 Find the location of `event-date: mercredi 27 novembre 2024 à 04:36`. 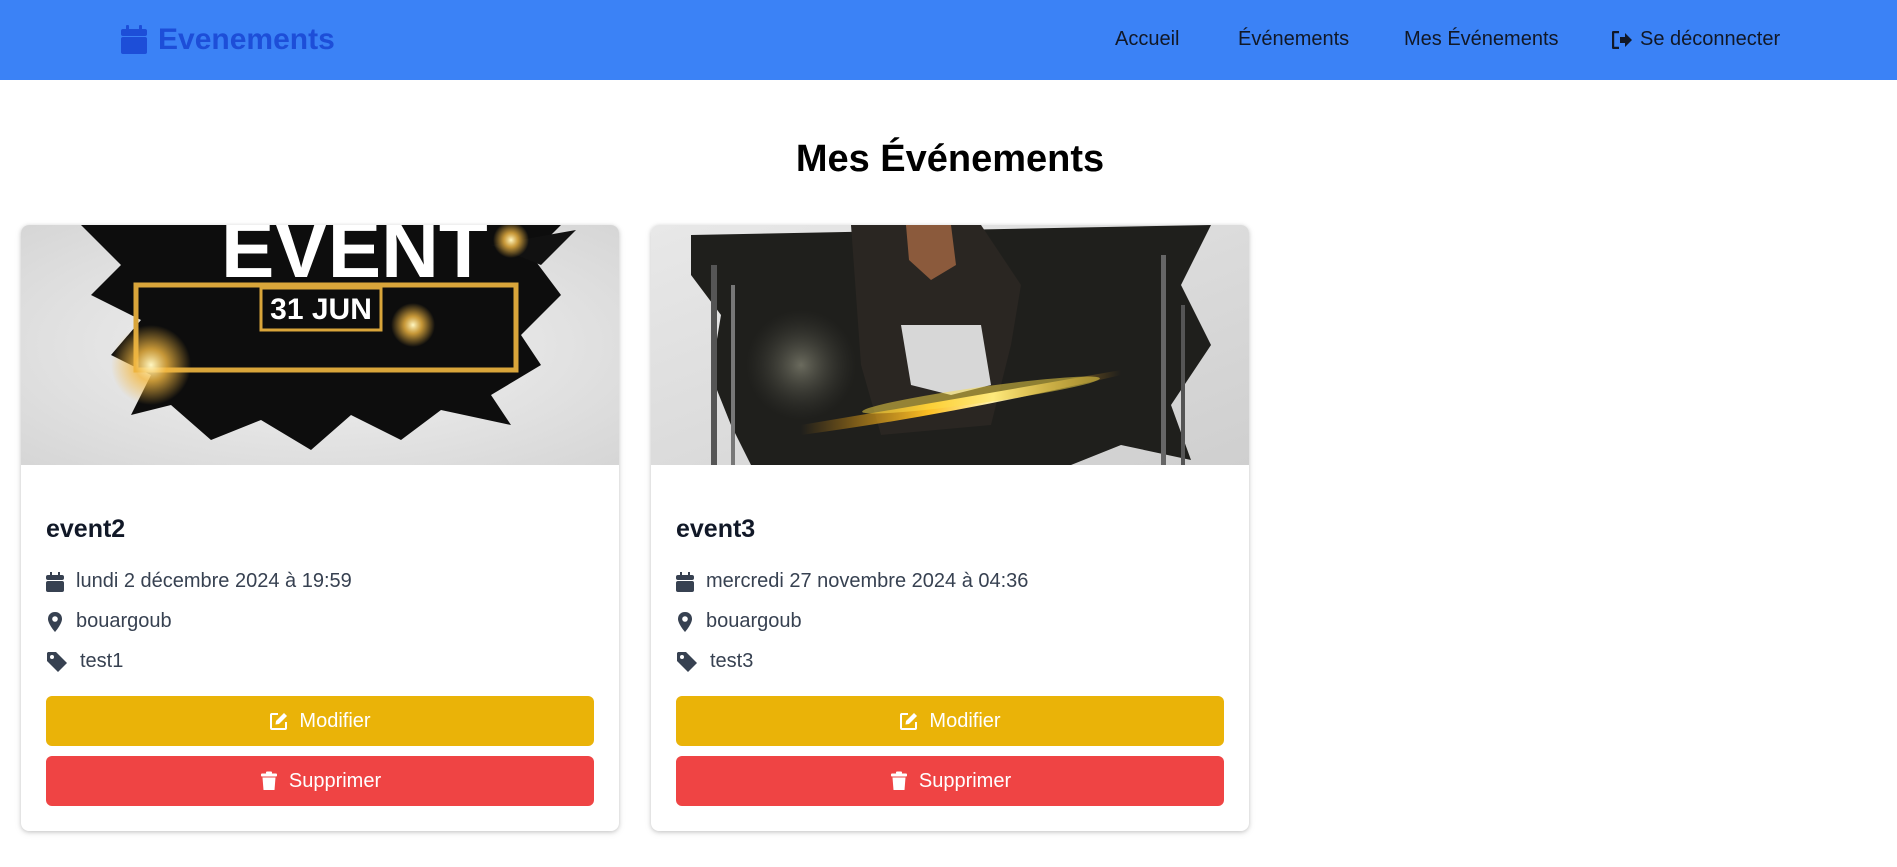

event-date: mercredi 27 novembre 2024 à 04:36 is located at coordinates (852, 581).